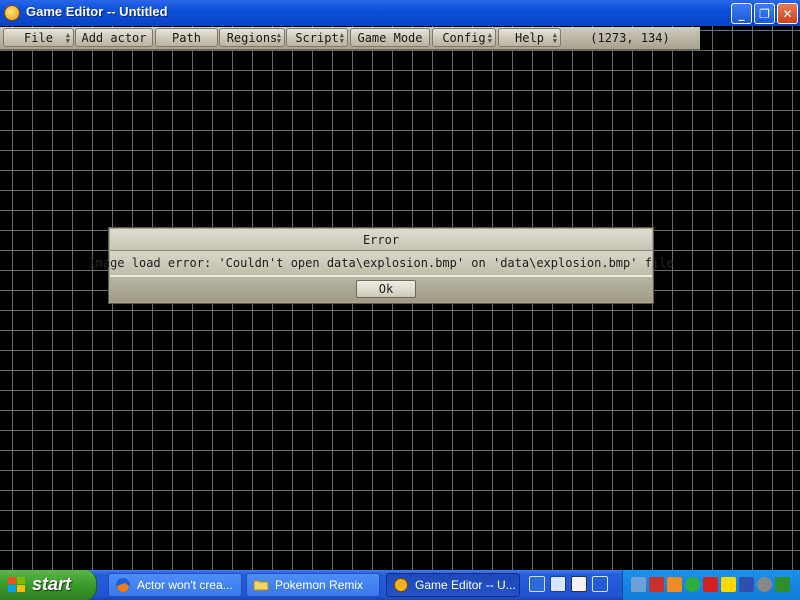 The width and height of the screenshot is (800, 600). I want to click on zonealarm-icon, so click(710, 584).